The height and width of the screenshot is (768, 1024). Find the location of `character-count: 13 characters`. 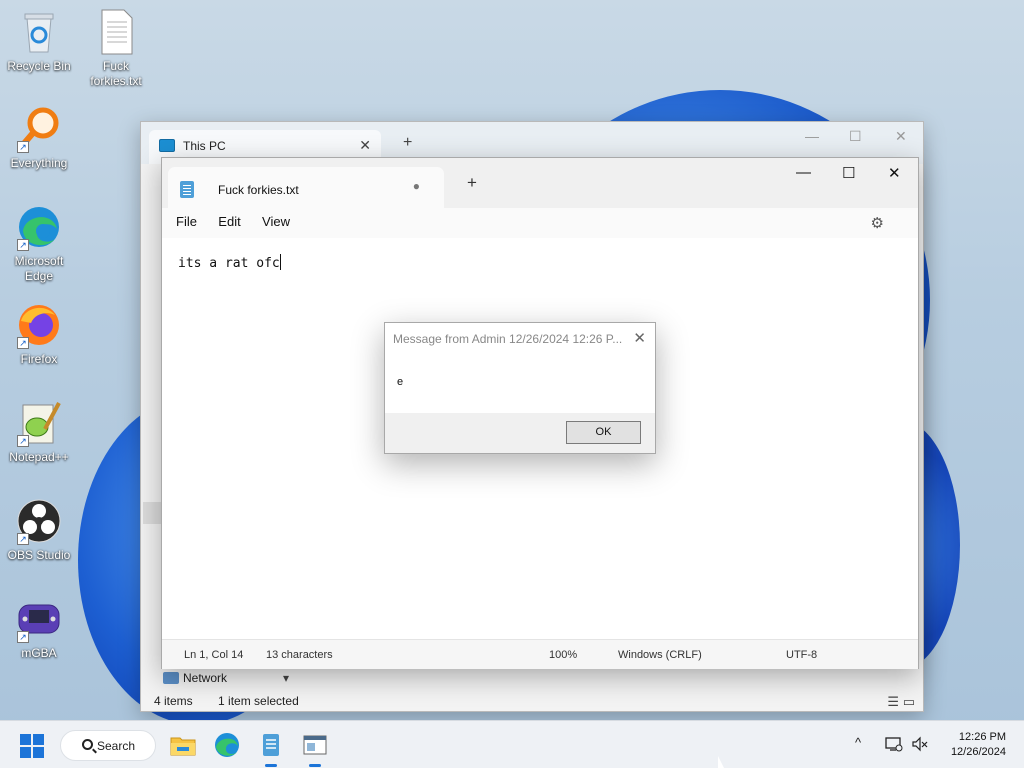

character-count: 13 characters is located at coordinates (299, 655).